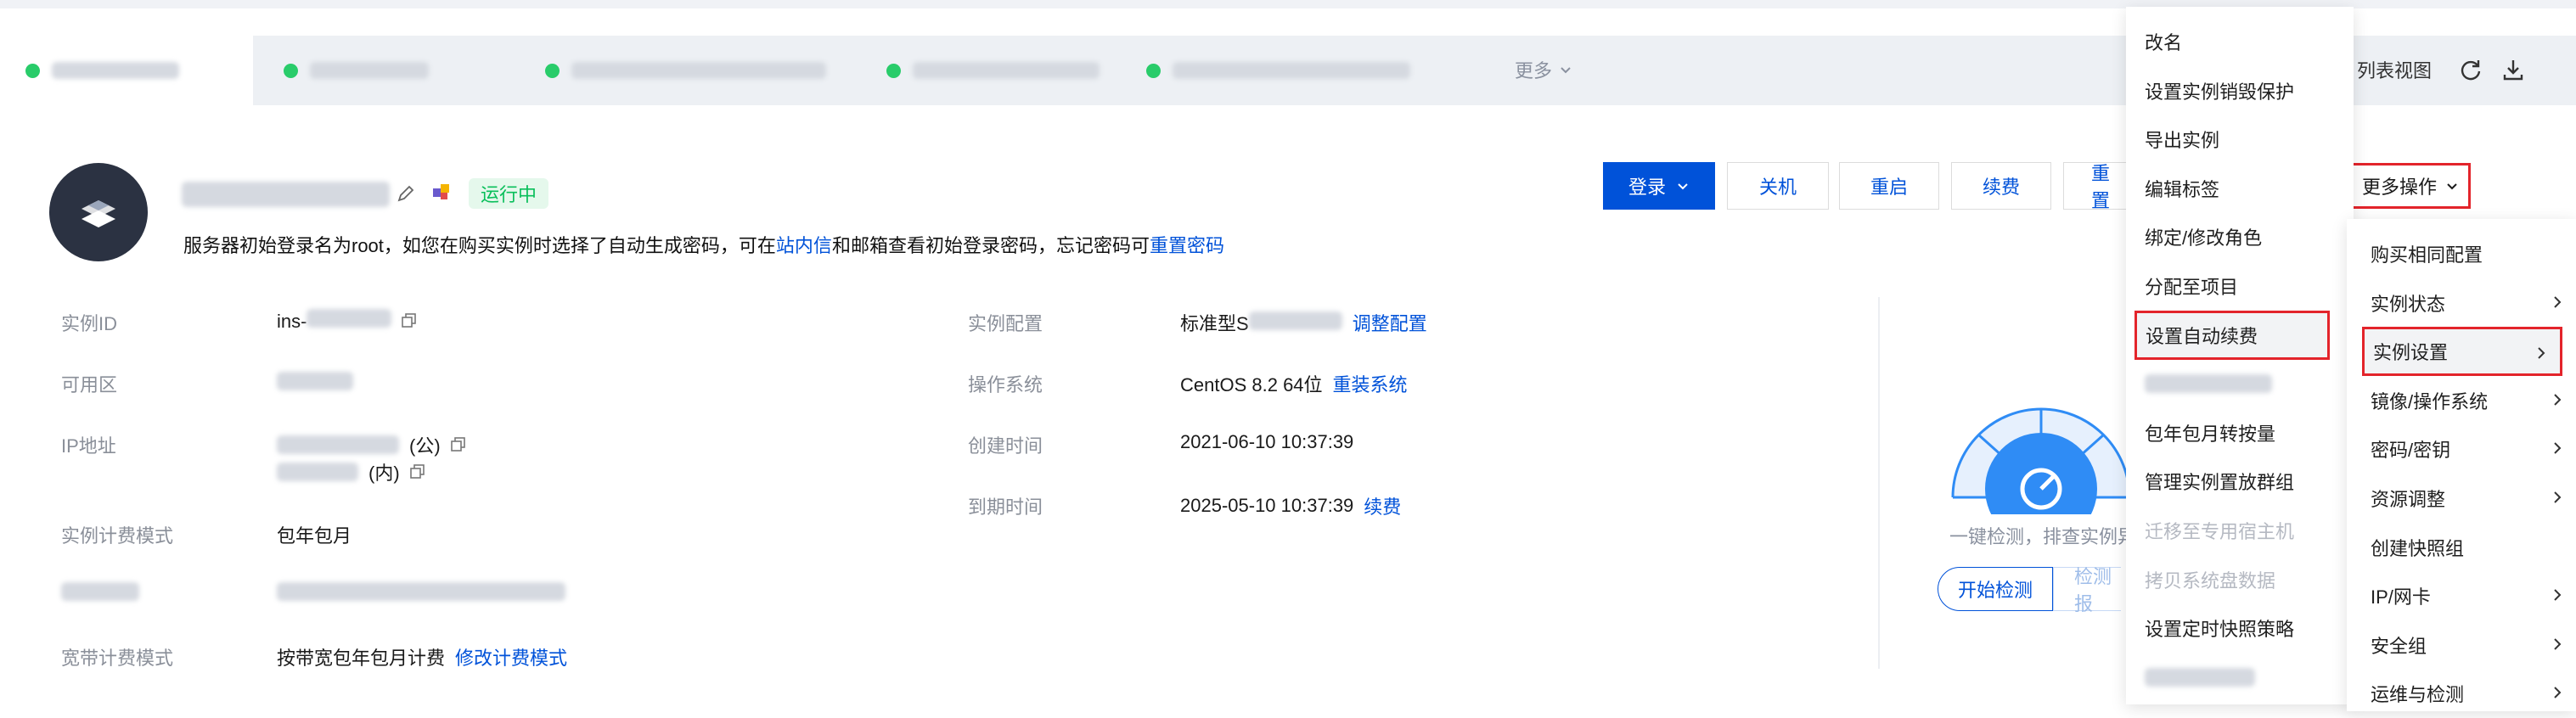  I want to click on more-actions-item-label: IP/网卡, so click(2401, 597).